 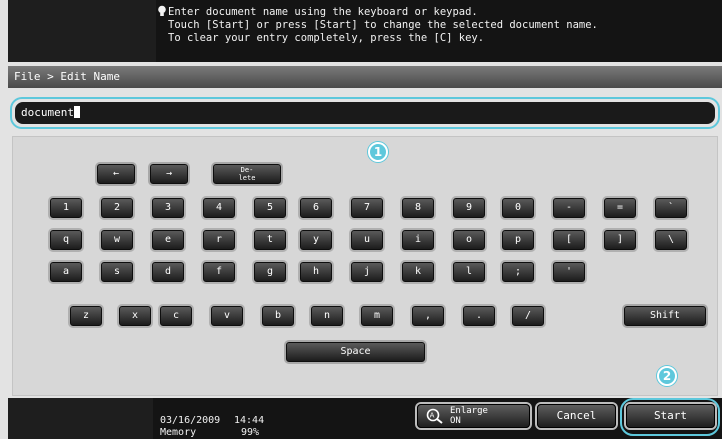 What do you see at coordinates (620, 208) in the screenshot?
I see `key-equals: =` at bounding box center [620, 208].